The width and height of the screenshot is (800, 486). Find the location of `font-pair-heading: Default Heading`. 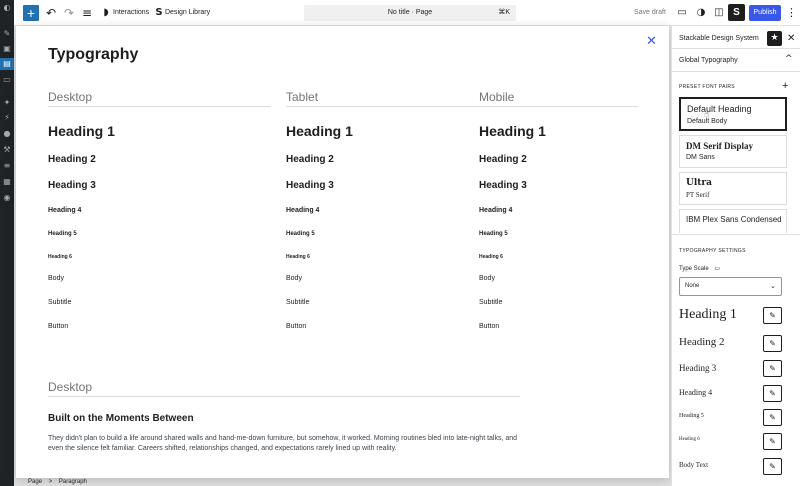

font-pair-heading: Default Heading is located at coordinates (719, 109).